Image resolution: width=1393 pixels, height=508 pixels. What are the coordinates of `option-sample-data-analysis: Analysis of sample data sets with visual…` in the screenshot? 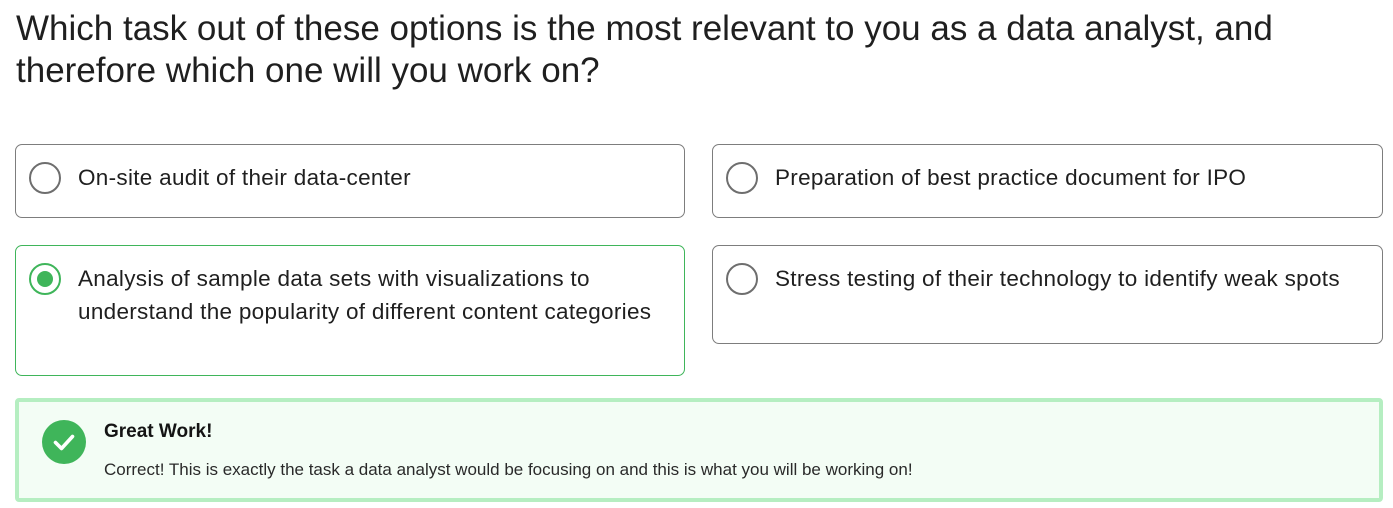 It's located at (350, 310).